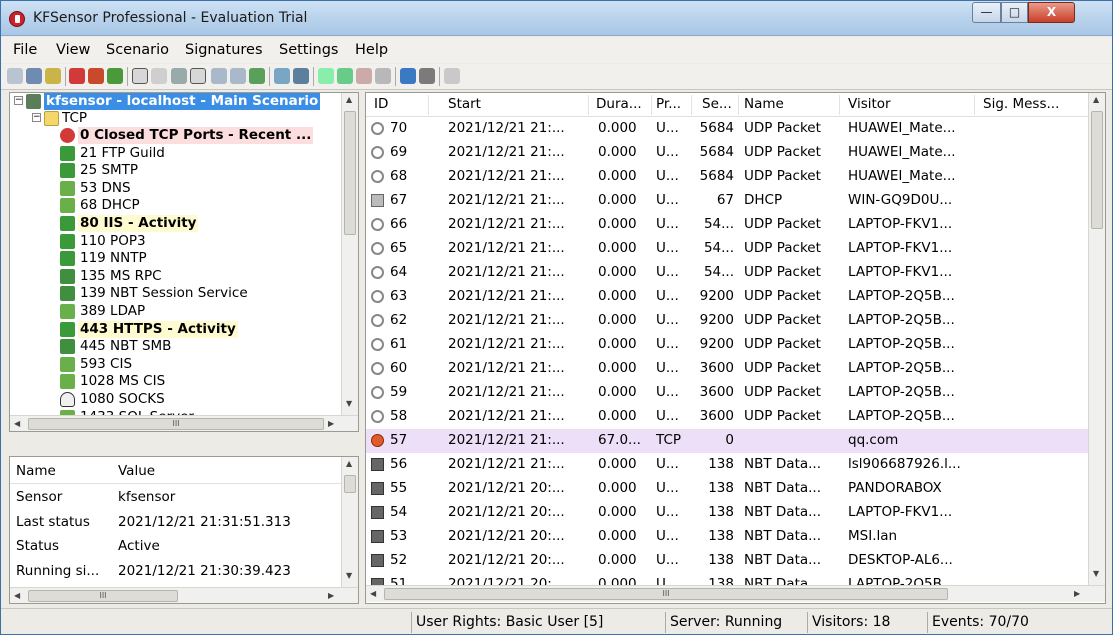 The image size is (1113, 635). I want to click on menu-signatures: Signatures, so click(224, 50).